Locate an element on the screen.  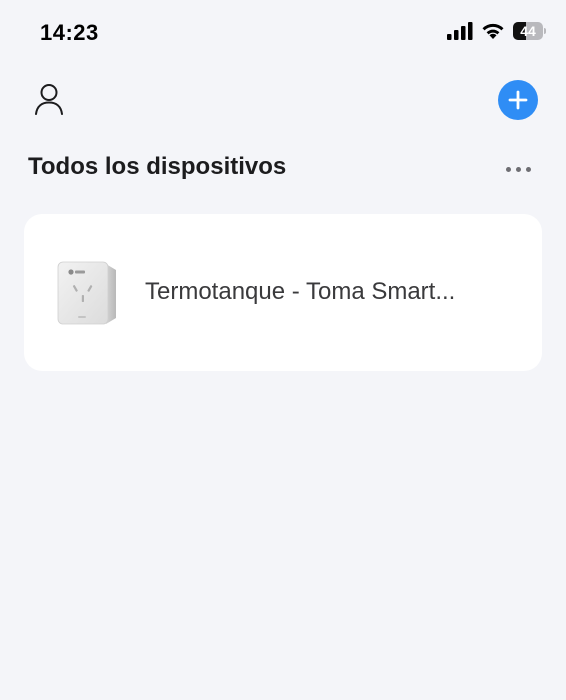
battery-level: 44 is located at coordinates (528, 31).